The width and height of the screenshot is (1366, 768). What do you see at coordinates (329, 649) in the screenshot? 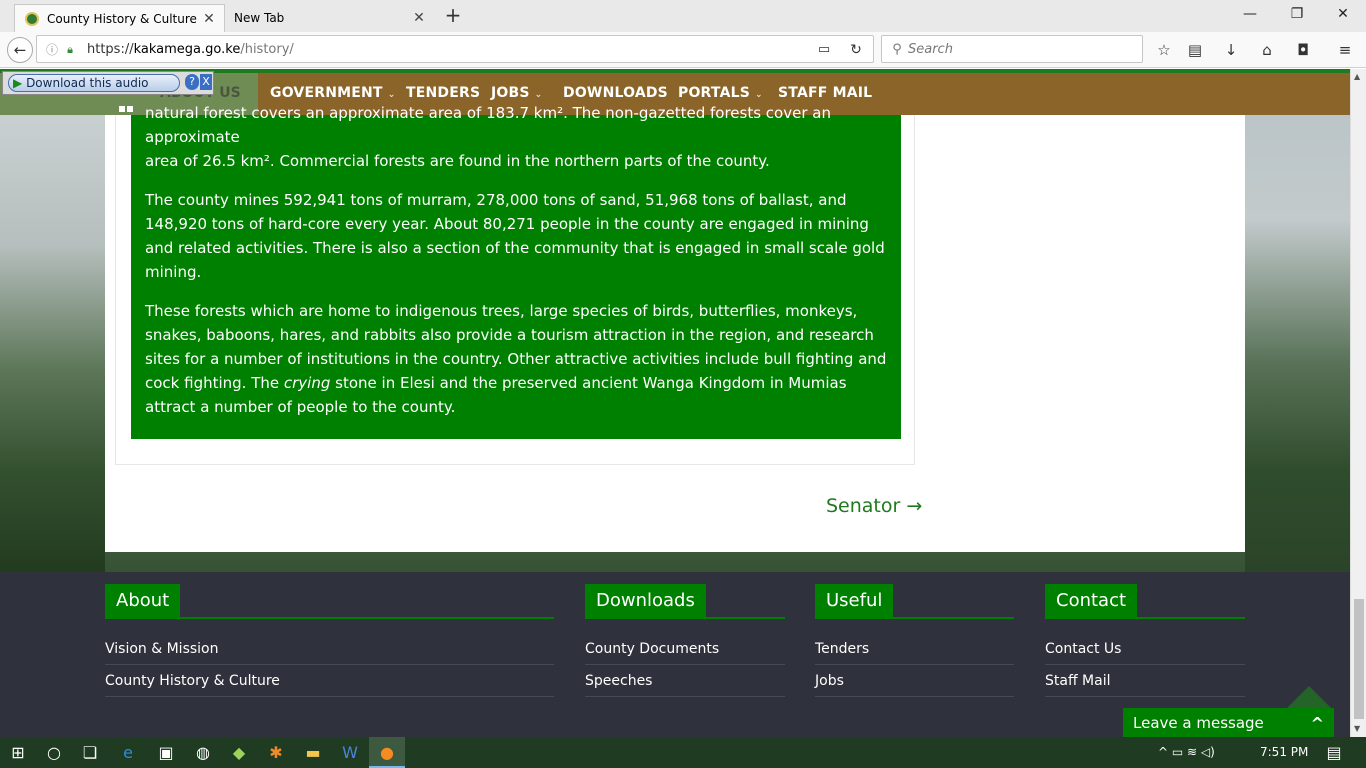
I see `footer-link-vision-mission: Vision & Mission` at bounding box center [329, 649].